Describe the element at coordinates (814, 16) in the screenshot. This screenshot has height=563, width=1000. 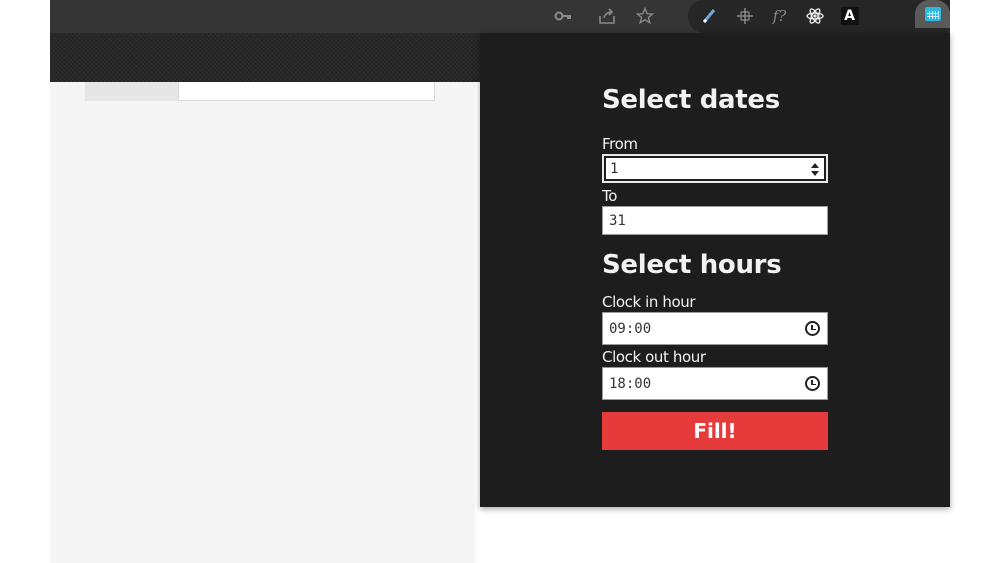
I see `react-icon` at that location.